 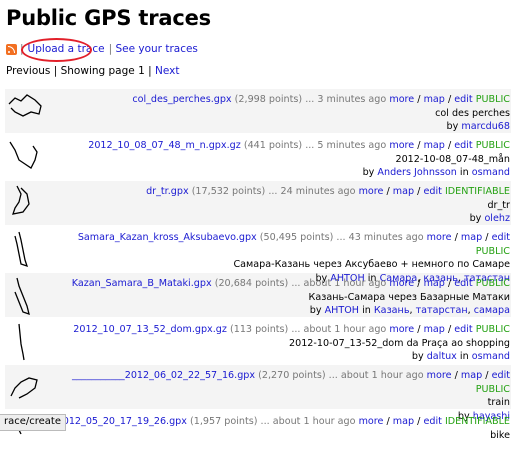 What do you see at coordinates (342, 310) in the screenshot?
I see `trace-user-link: АНТОН` at bounding box center [342, 310].